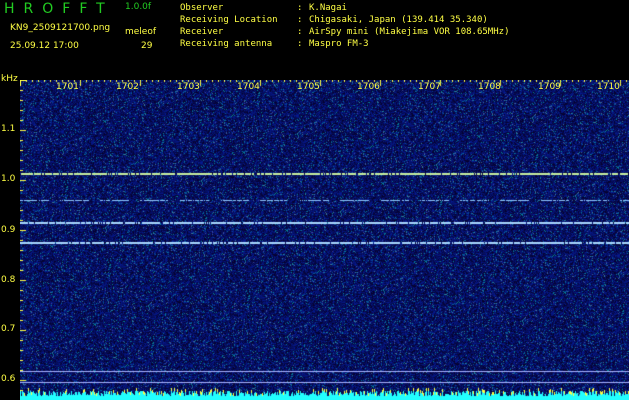  I want to click on y-tick-label: 0.8, so click(8, 280).